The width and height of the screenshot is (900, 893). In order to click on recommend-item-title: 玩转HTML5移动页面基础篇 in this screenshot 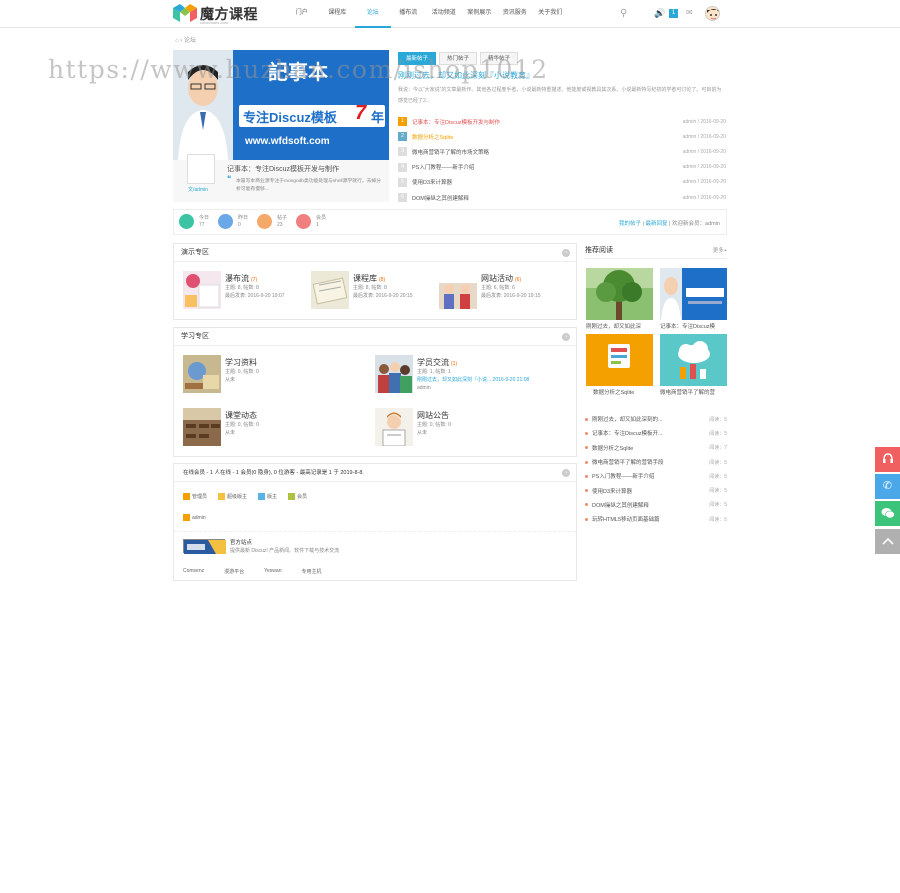, I will do `click(650, 519)`.